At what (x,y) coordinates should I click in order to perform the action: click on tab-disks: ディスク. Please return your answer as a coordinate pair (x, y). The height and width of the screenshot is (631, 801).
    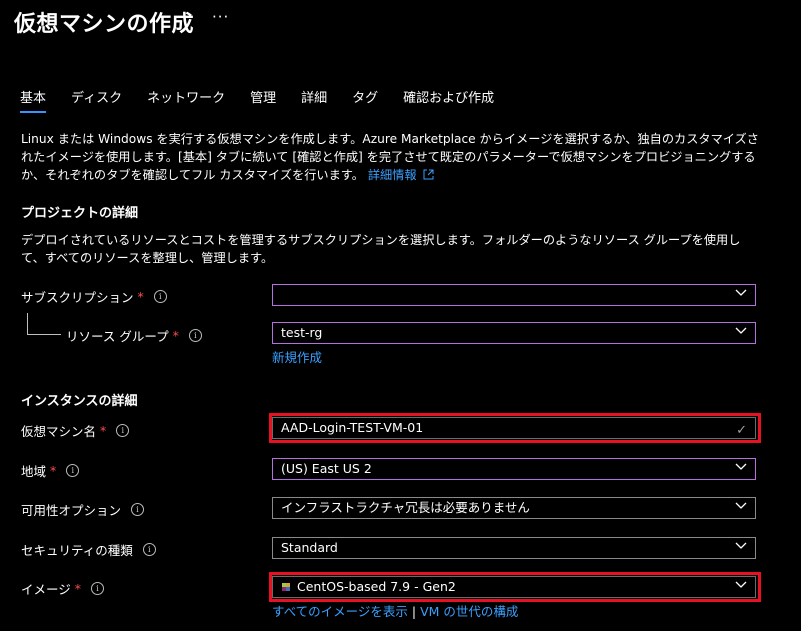
    Looking at the image, I should click on (96, 101).